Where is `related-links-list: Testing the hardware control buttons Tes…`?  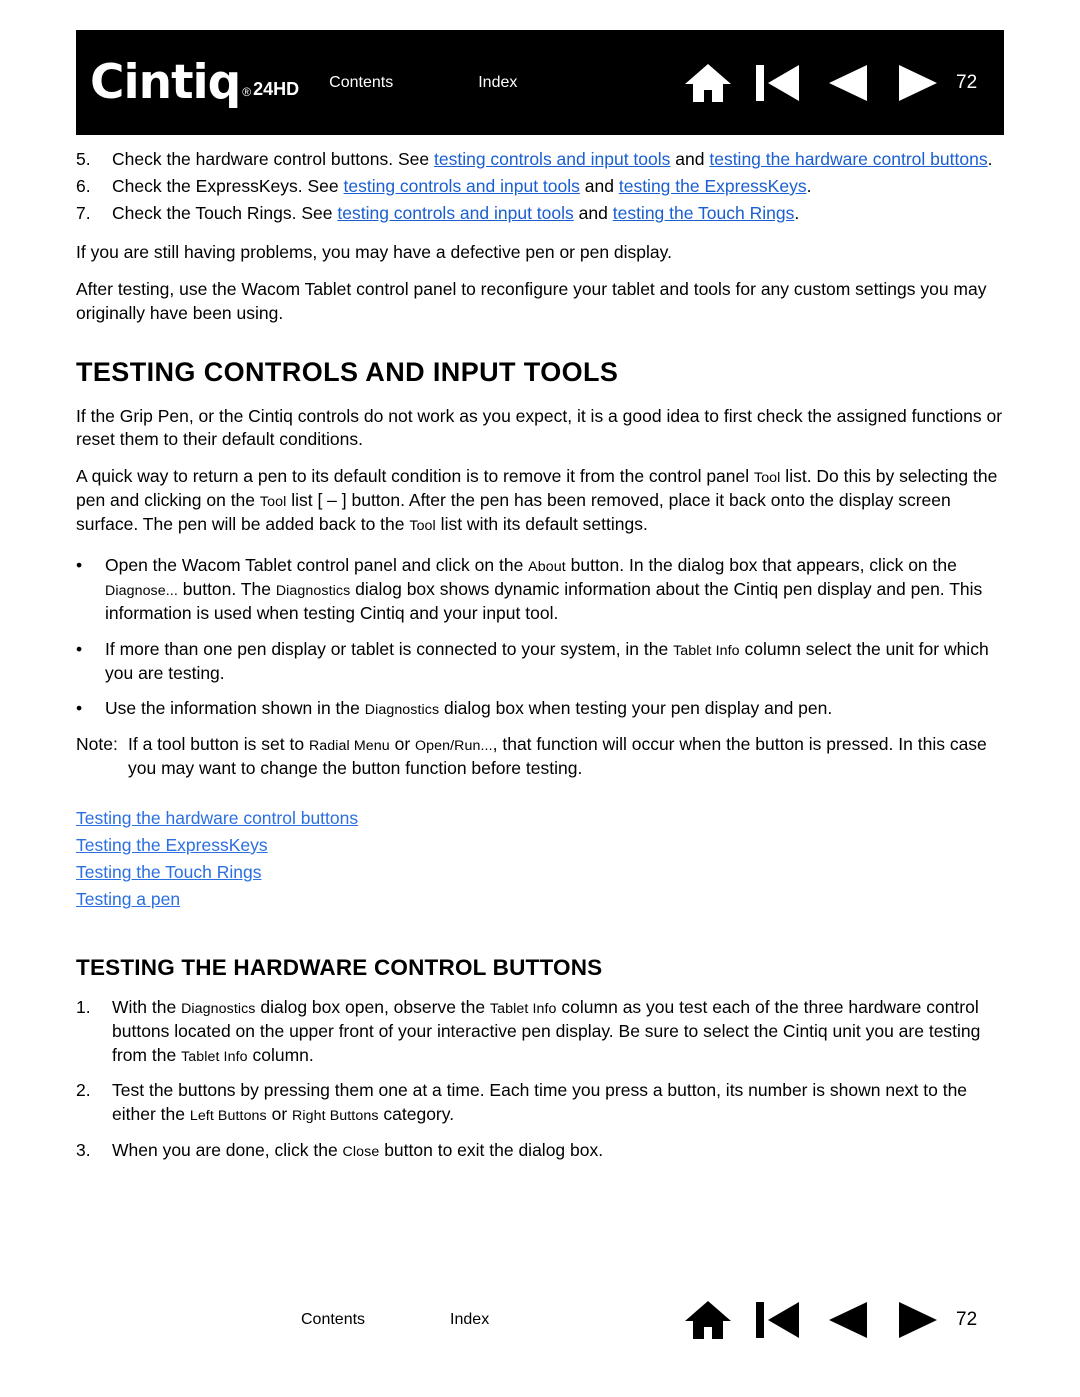
related-links-list: Testing the hardware control buttons Tes… is located at coordinates (540, 859).